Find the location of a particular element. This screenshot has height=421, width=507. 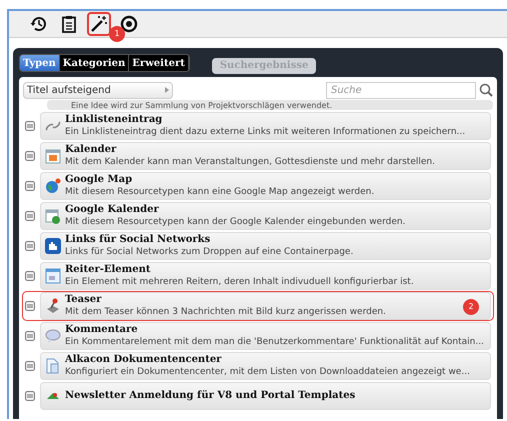

item-title: Alkacon Dokumentencenter is located at coordinates (143, 360).